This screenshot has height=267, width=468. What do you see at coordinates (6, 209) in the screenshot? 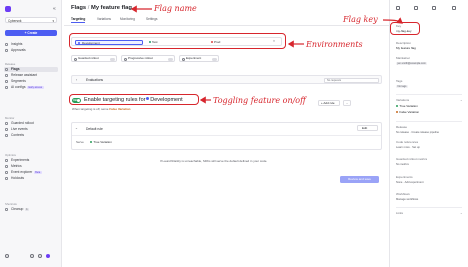
I see `cleanup-icon` at bounding box center [6, 209].